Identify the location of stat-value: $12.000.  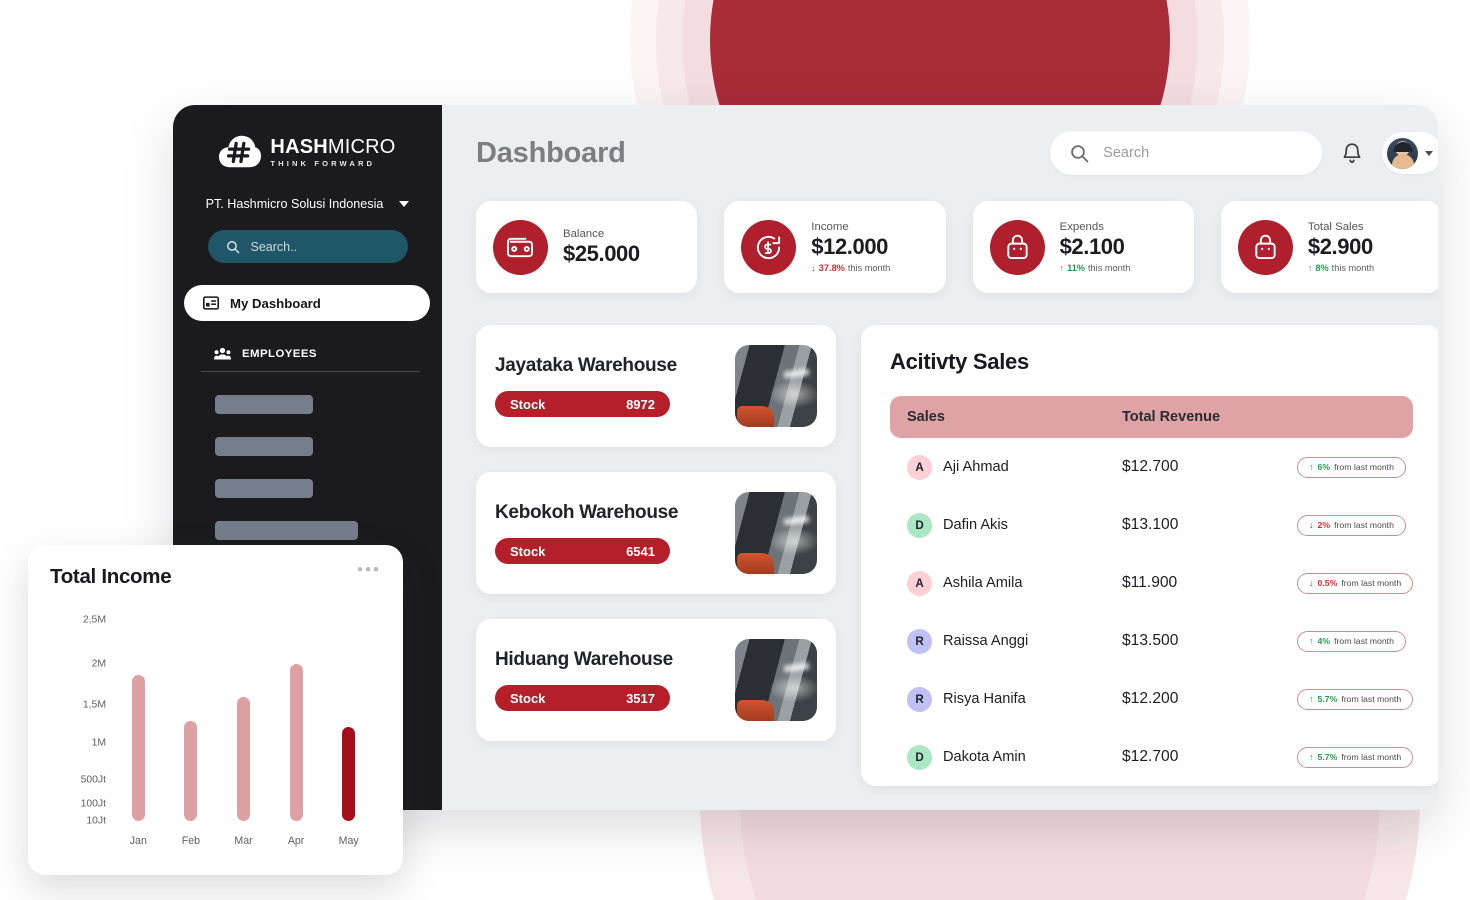
(850, 246).